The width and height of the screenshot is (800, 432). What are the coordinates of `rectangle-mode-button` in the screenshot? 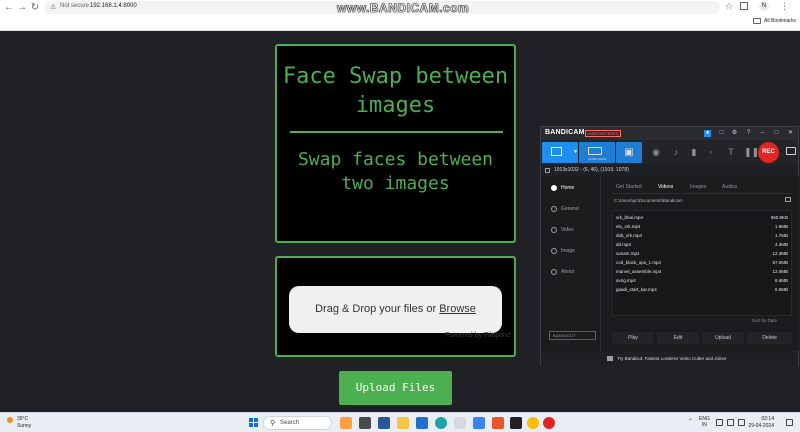 It's located at (557, 152).